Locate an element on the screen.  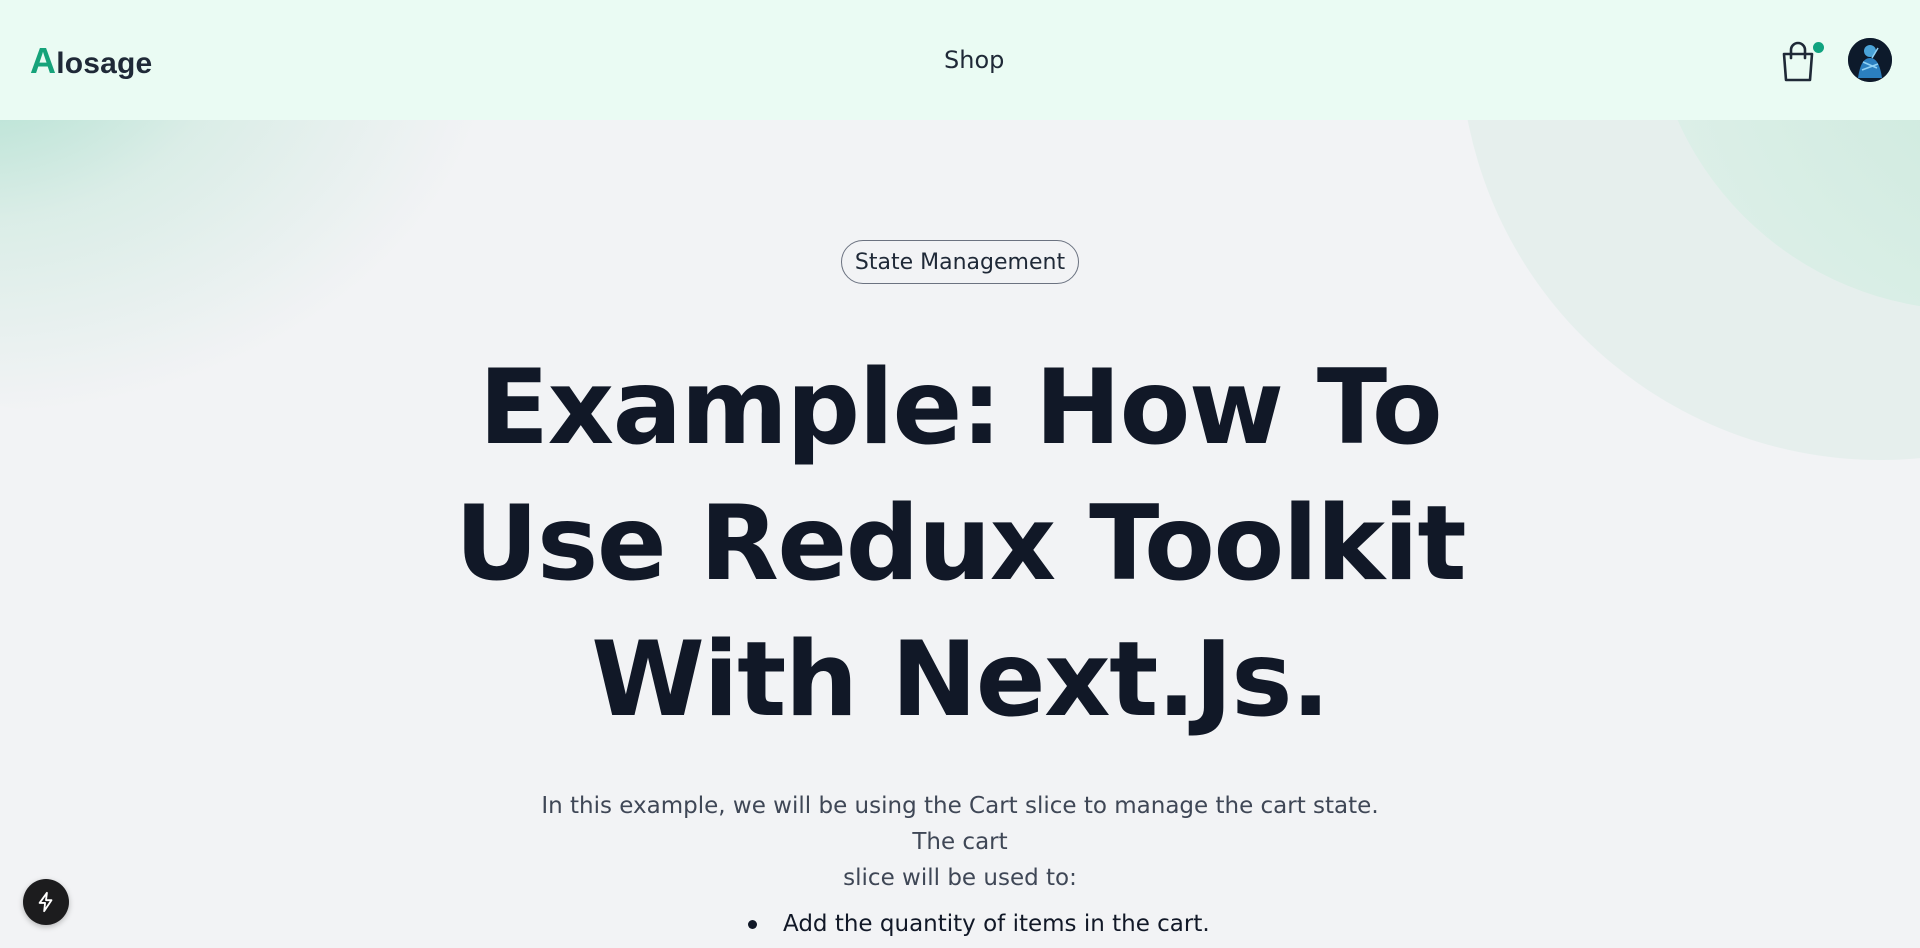
cart-button is located at coordinates (1798, 62).